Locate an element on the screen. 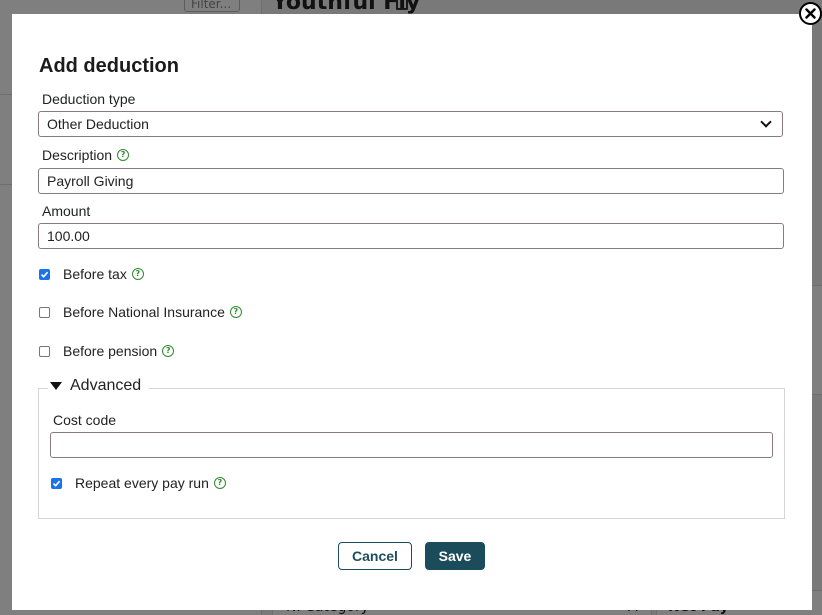 This screenshot has width=822, height=615. deduction-type-label: Deduction type is located at coordinates (88, 99).